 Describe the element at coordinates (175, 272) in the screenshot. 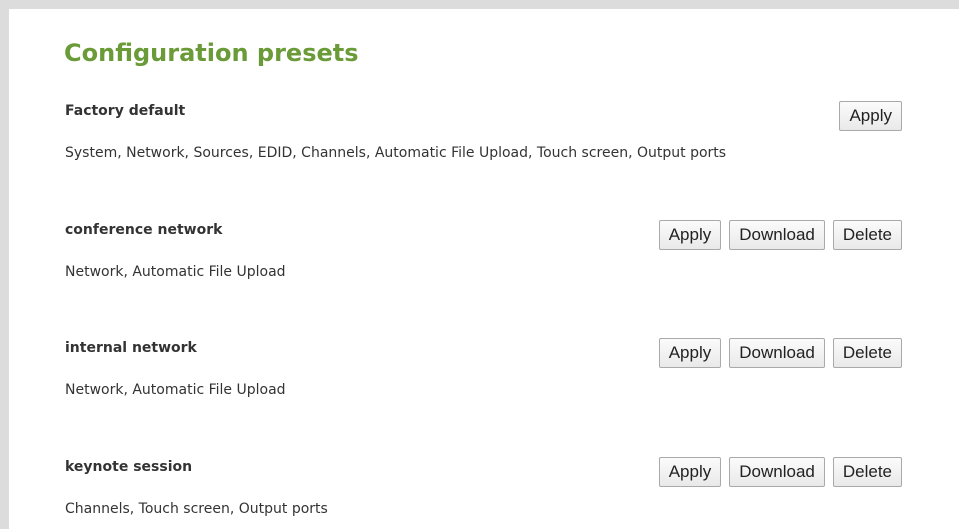

I see `preset-description-conference-network: Network, Automatic File Upload` at that location.